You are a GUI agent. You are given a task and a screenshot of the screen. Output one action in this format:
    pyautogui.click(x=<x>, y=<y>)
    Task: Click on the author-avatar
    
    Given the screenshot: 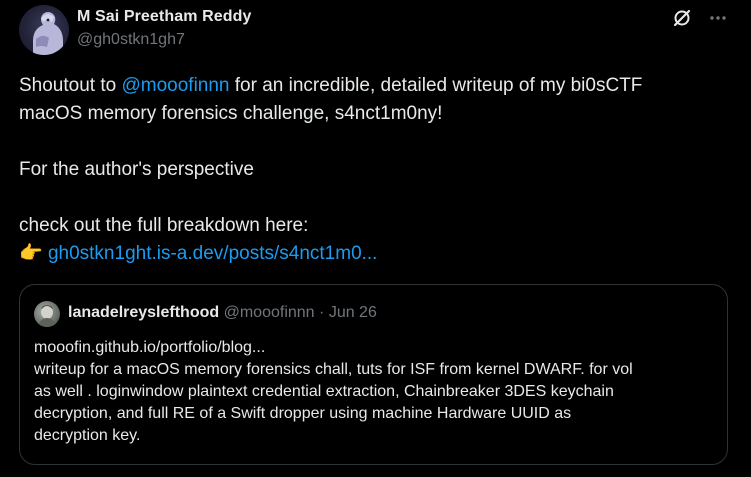 What is the action you would take?
    pyautogui.click(x=44, y=30)
    